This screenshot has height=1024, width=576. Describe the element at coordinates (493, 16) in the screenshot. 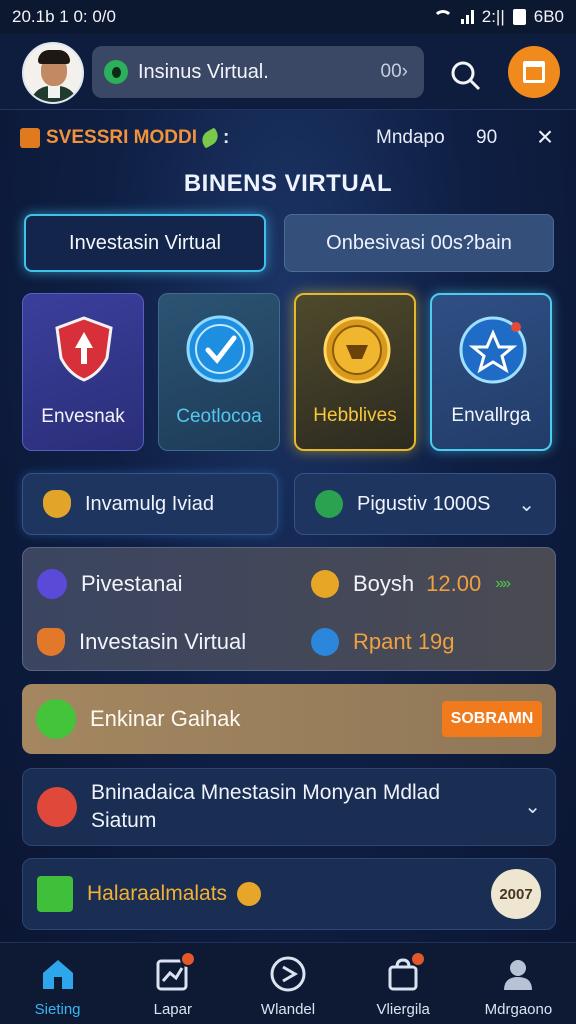

I see `signal-text: 2:||` at that location.